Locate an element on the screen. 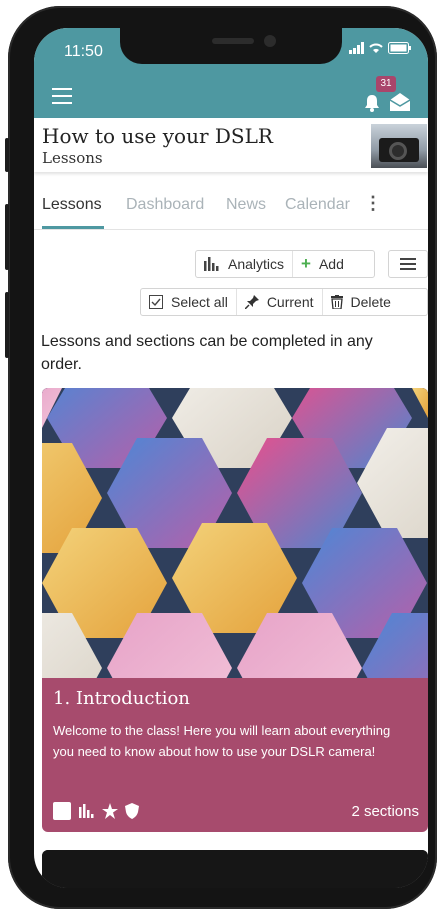 This screenshot has width=443, height=913. tab-bar: Lessons Dashboard News Calendar ⋮ is located at coordinates (231, 208).